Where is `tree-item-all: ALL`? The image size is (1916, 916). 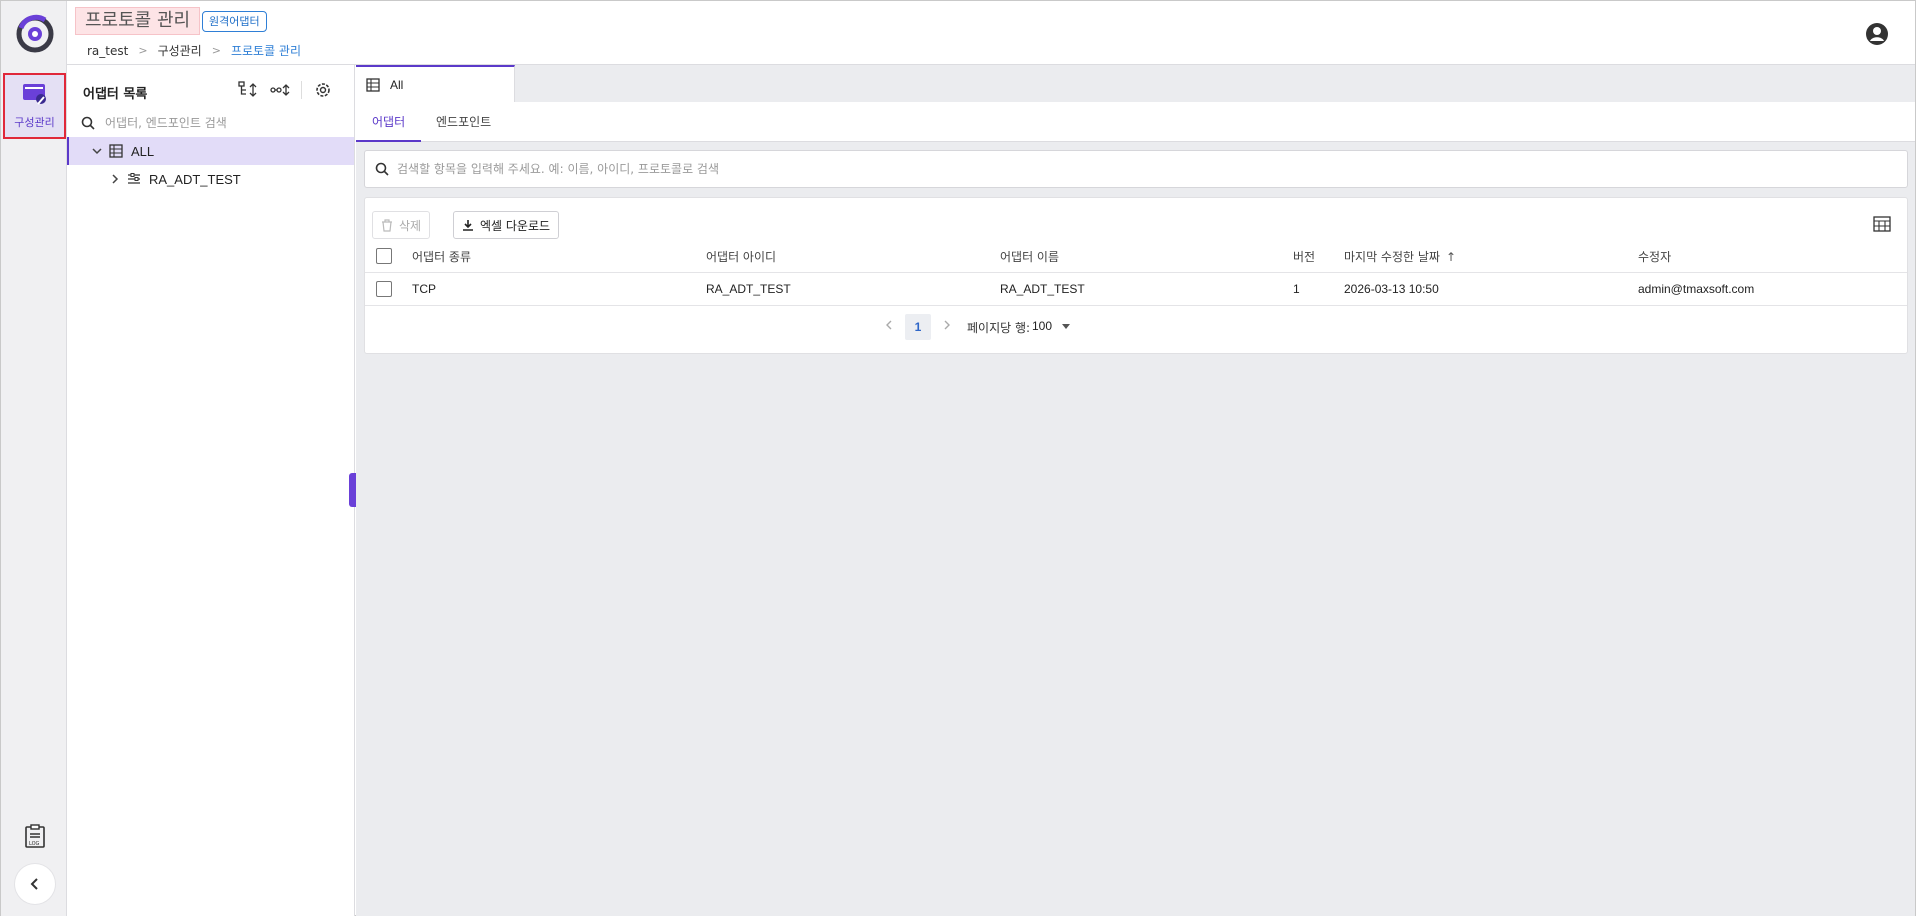 tree-item-all: ALL is located at coordinates (210, 151).